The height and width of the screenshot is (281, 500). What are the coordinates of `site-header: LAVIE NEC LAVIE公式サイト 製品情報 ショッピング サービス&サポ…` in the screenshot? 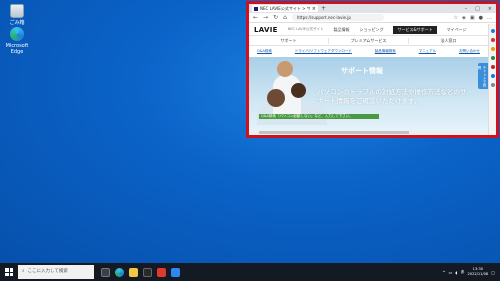 It's located at (368, 29).